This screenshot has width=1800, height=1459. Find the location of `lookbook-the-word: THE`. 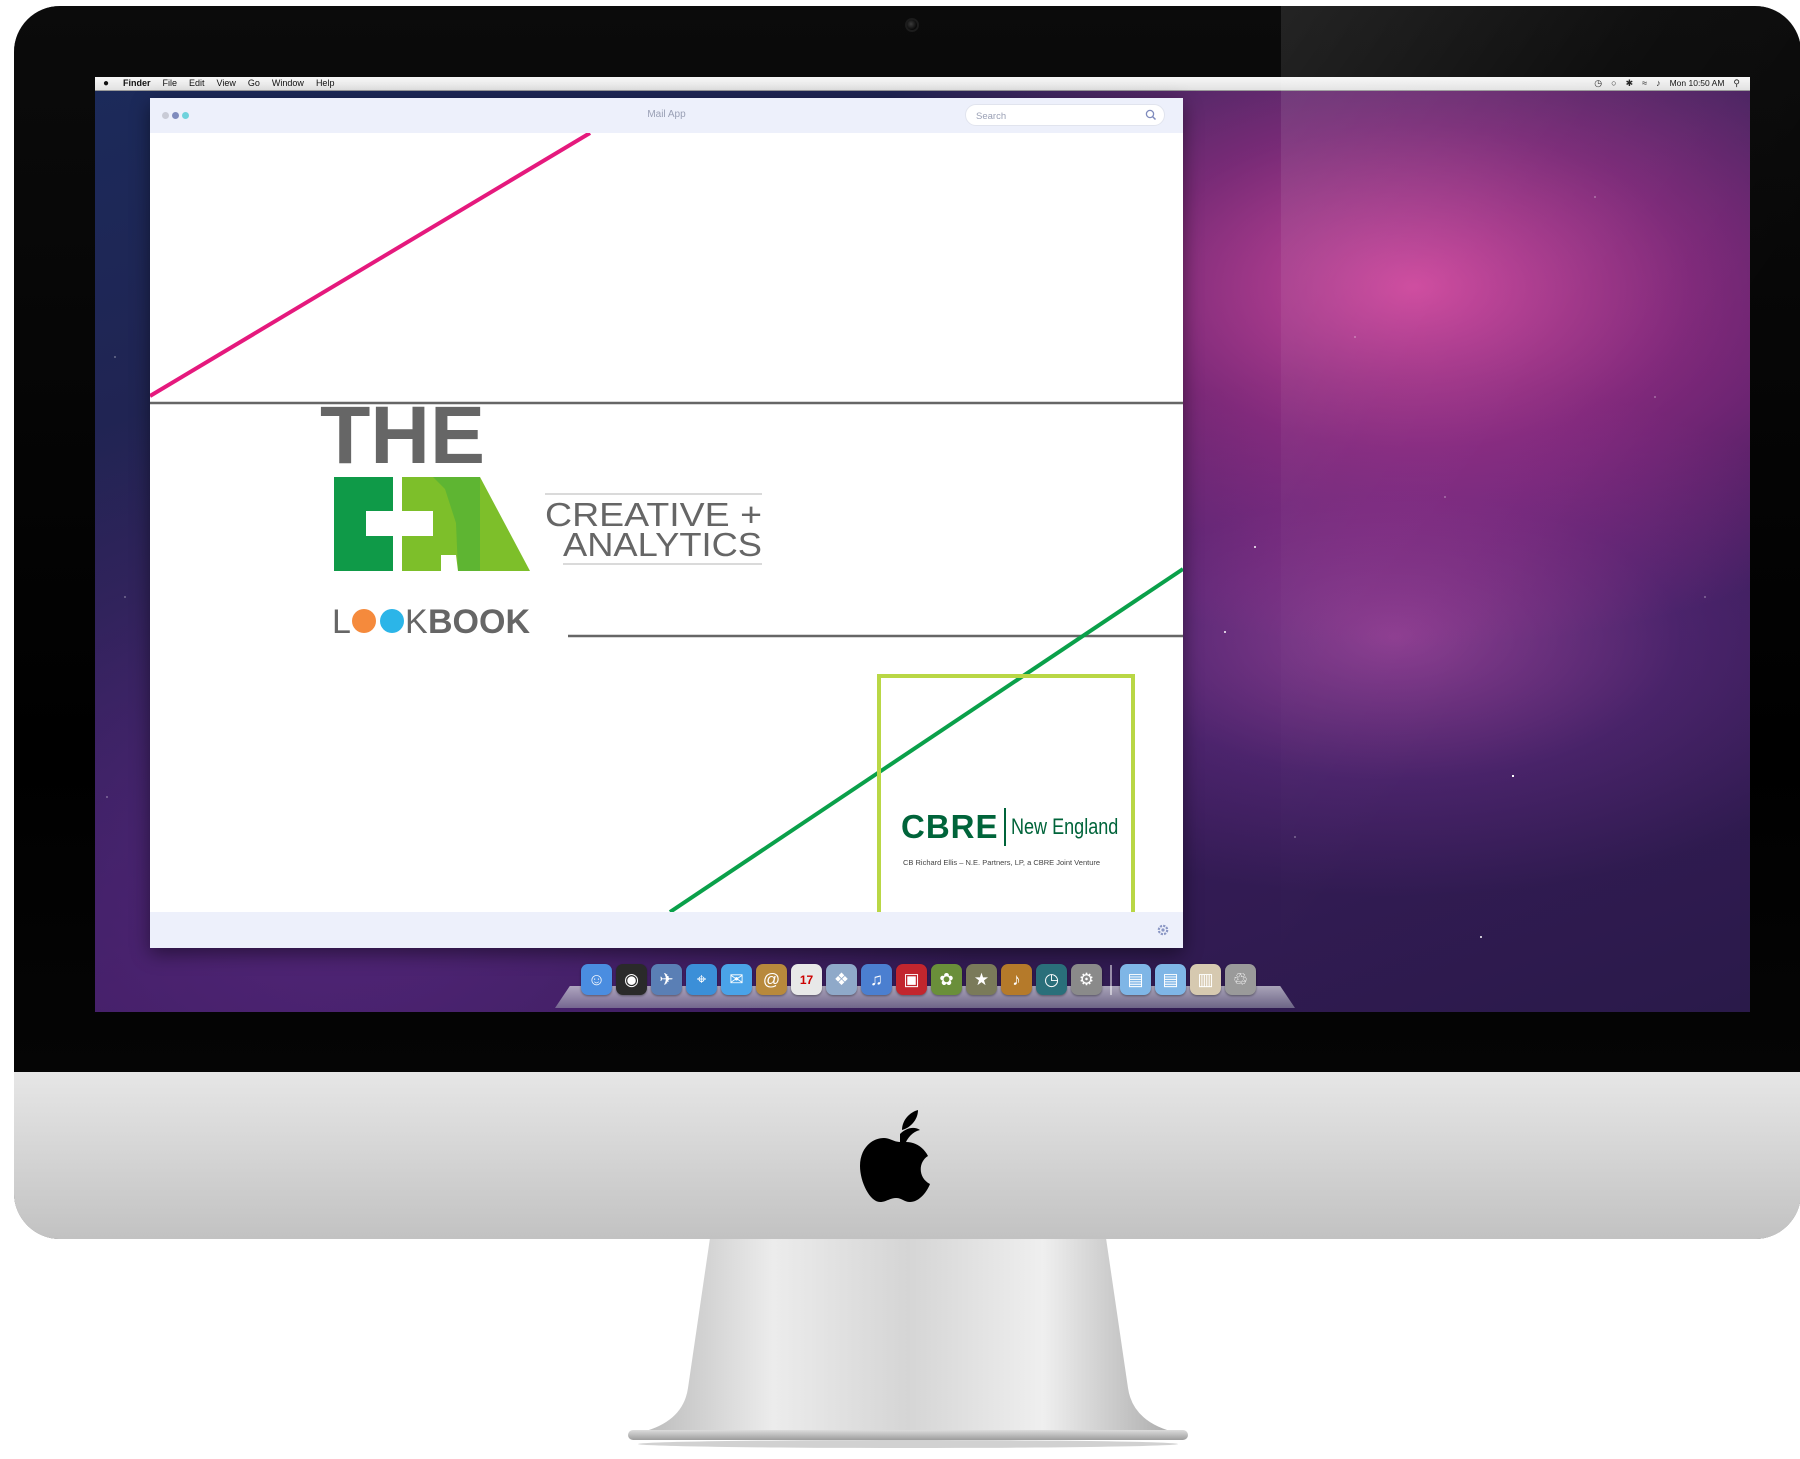

lookbook-the-word: THE is located at coordinates (402, 435).